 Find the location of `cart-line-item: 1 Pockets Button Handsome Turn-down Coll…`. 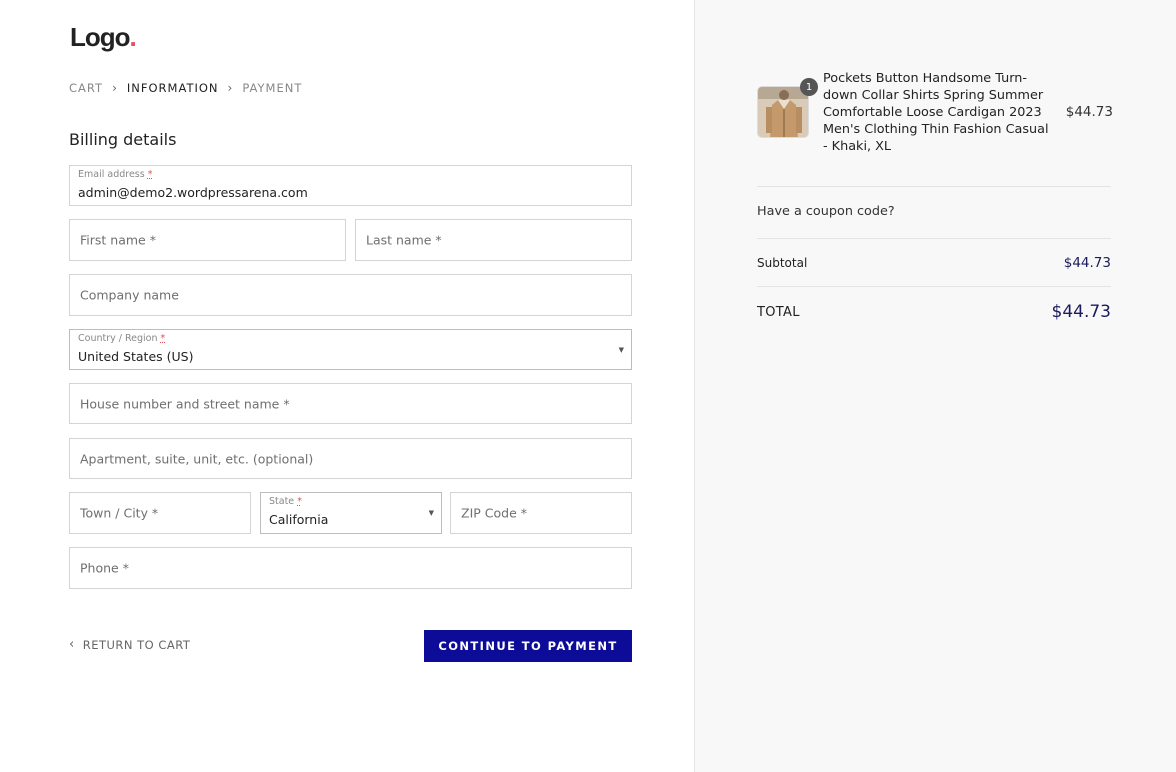

cart-line-item: 1 Pockets Button Handsome Turn-down Coll… is located at coordinates (935, 115).